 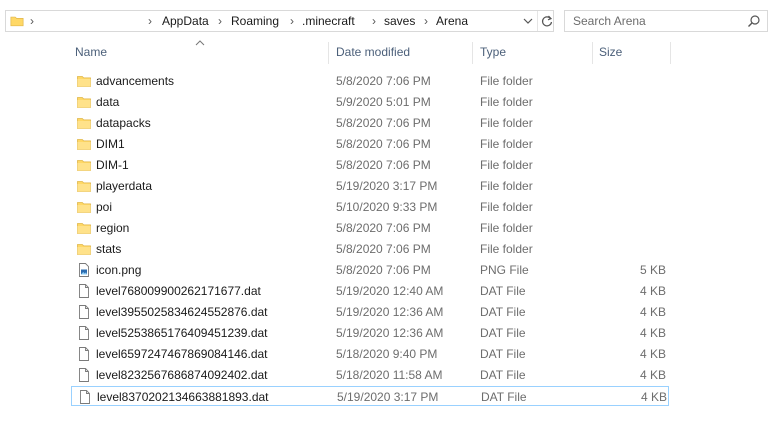 I want to click on file-name: level5253865176409451239.dat, so click(x=182, y=333).